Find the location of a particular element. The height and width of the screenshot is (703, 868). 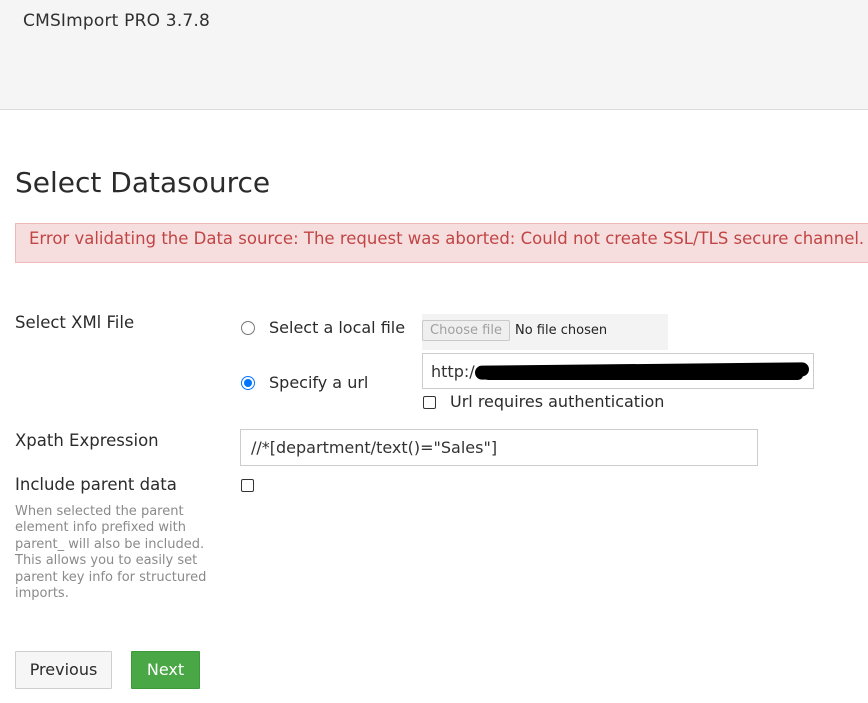

url-auth-checkbox is located at coordinates (429, 402).